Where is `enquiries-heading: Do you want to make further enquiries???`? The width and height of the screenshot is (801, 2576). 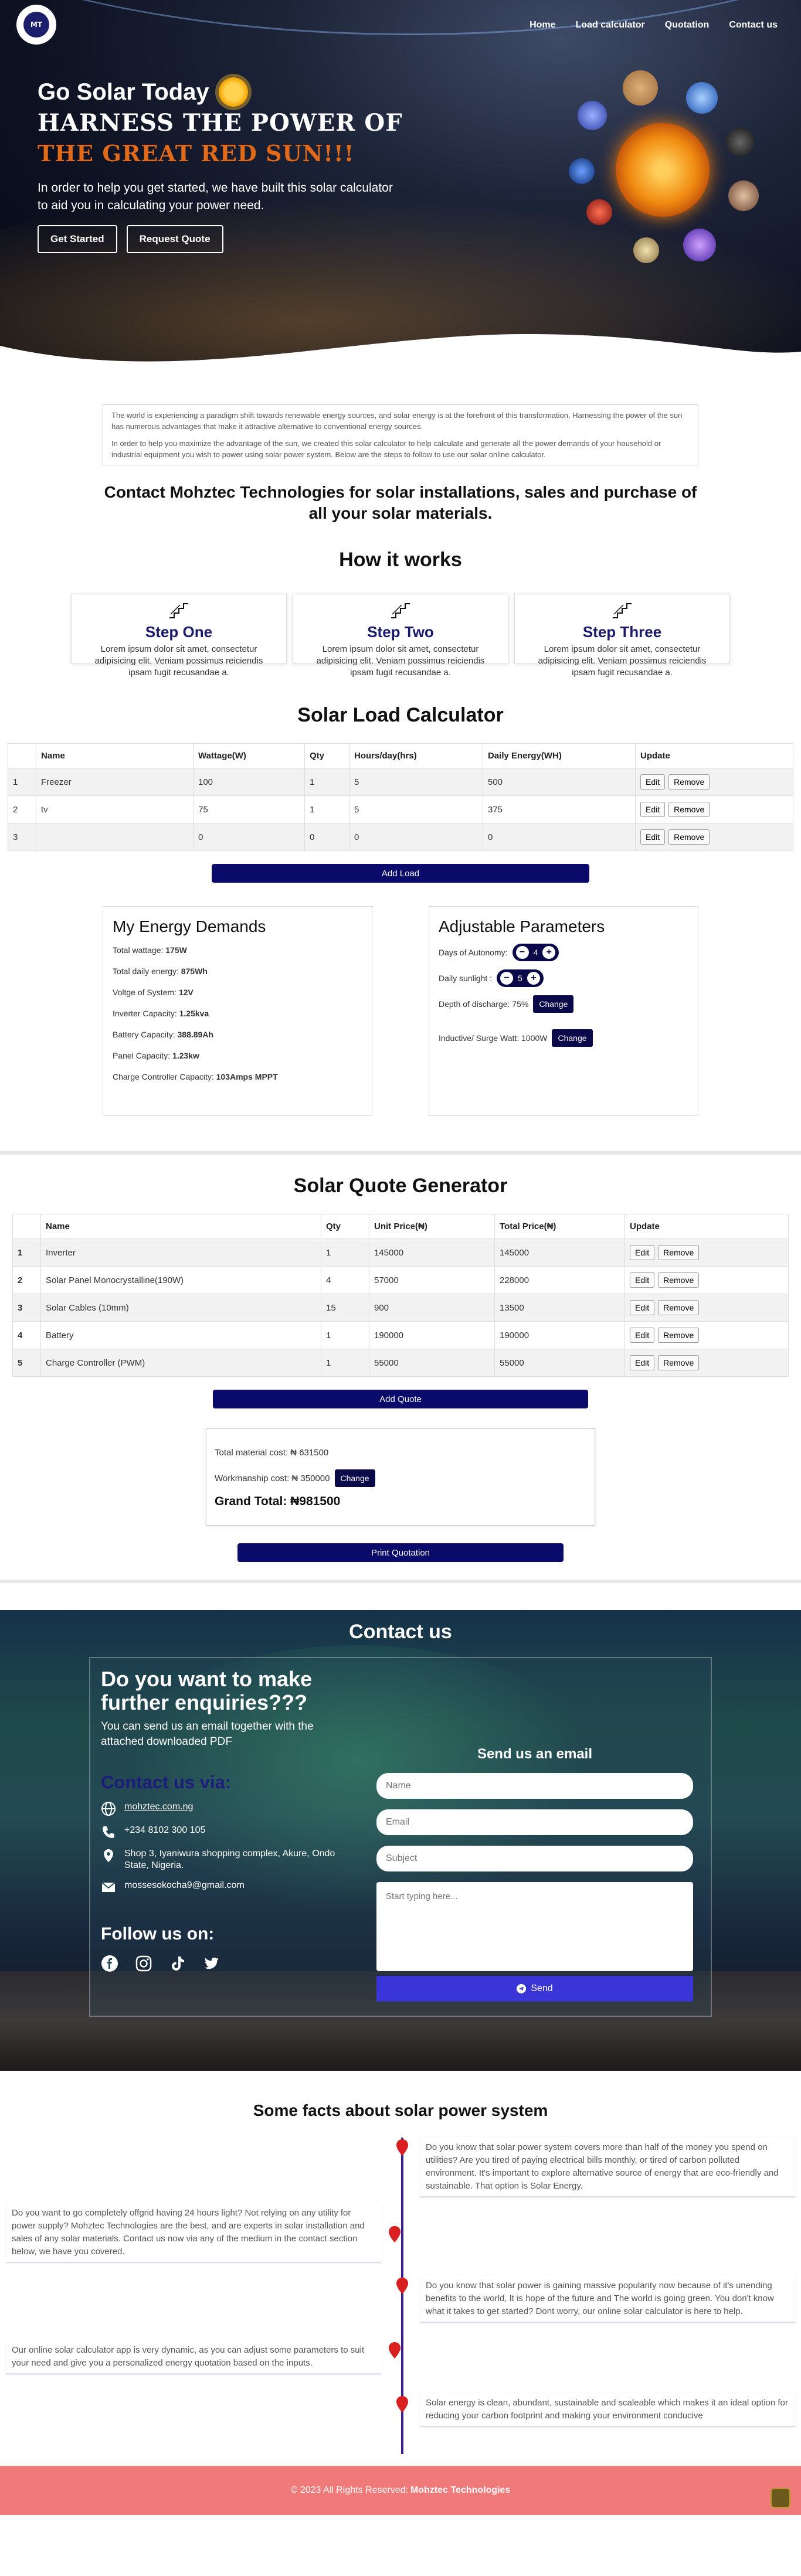 enquiries-heading: Do you want to make further enquiries??? is located at coordinates (207, 1690).